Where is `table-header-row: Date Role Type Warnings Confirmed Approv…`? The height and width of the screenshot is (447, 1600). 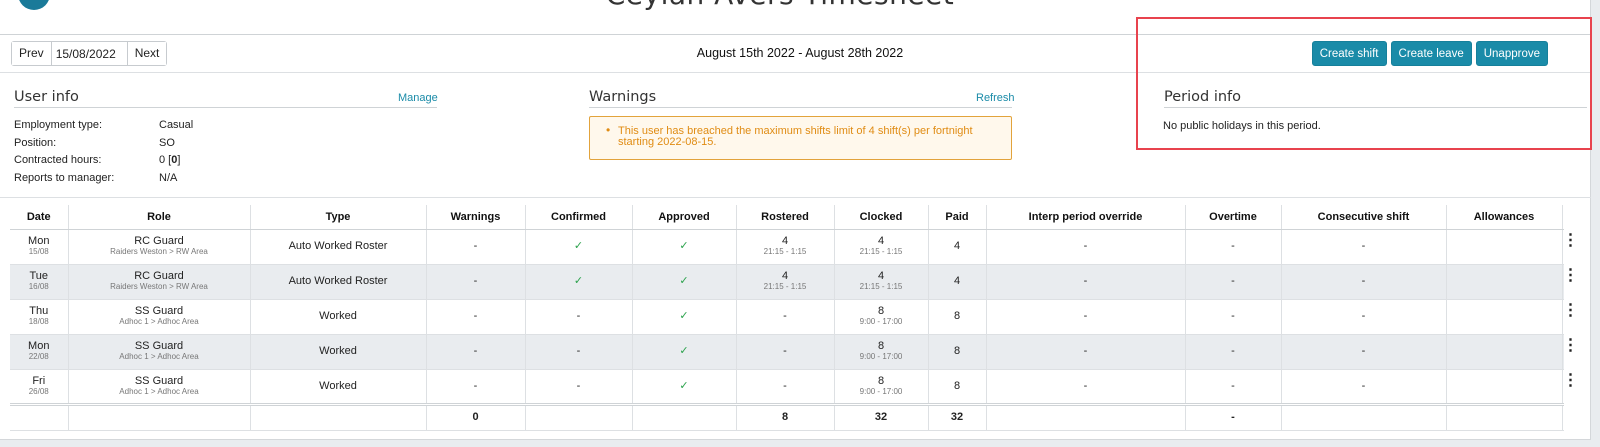
table-header-row: Date Role Type Warnings Confirmed Approv… is located at coordinates (787, 217).